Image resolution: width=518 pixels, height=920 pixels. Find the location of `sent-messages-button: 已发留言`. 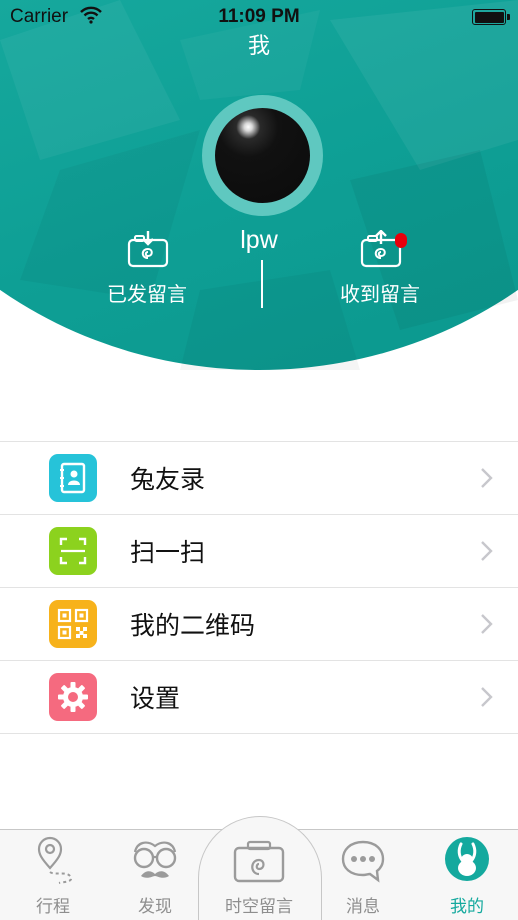

sent-messages-button: 已发留言 is located at coordinates (147, 270).